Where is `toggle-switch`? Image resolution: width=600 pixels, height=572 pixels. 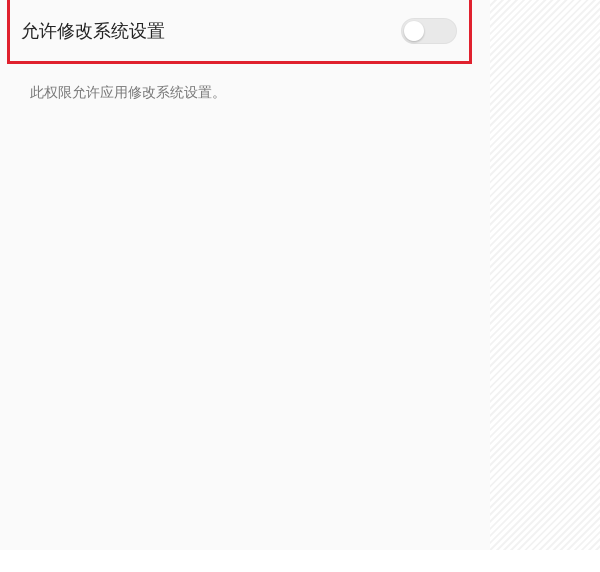
toggle-switch is located at coordinates (429, 31).